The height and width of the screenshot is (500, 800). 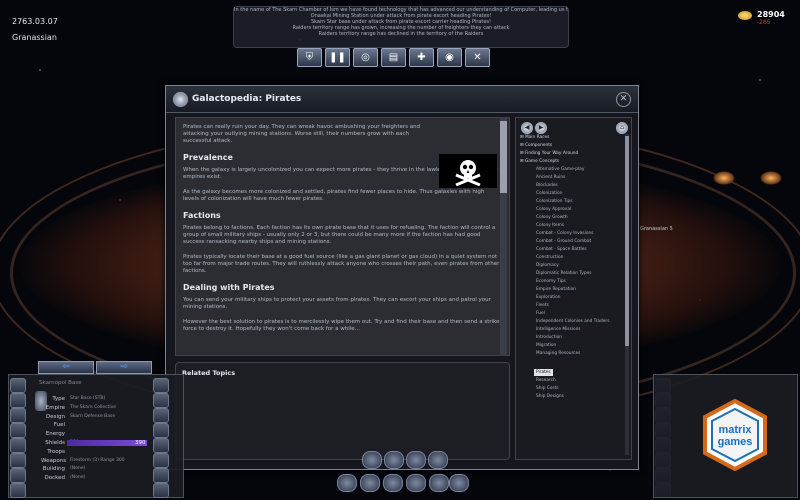 I want to click on topic-item: Exploration, so click(x=571, y=298).